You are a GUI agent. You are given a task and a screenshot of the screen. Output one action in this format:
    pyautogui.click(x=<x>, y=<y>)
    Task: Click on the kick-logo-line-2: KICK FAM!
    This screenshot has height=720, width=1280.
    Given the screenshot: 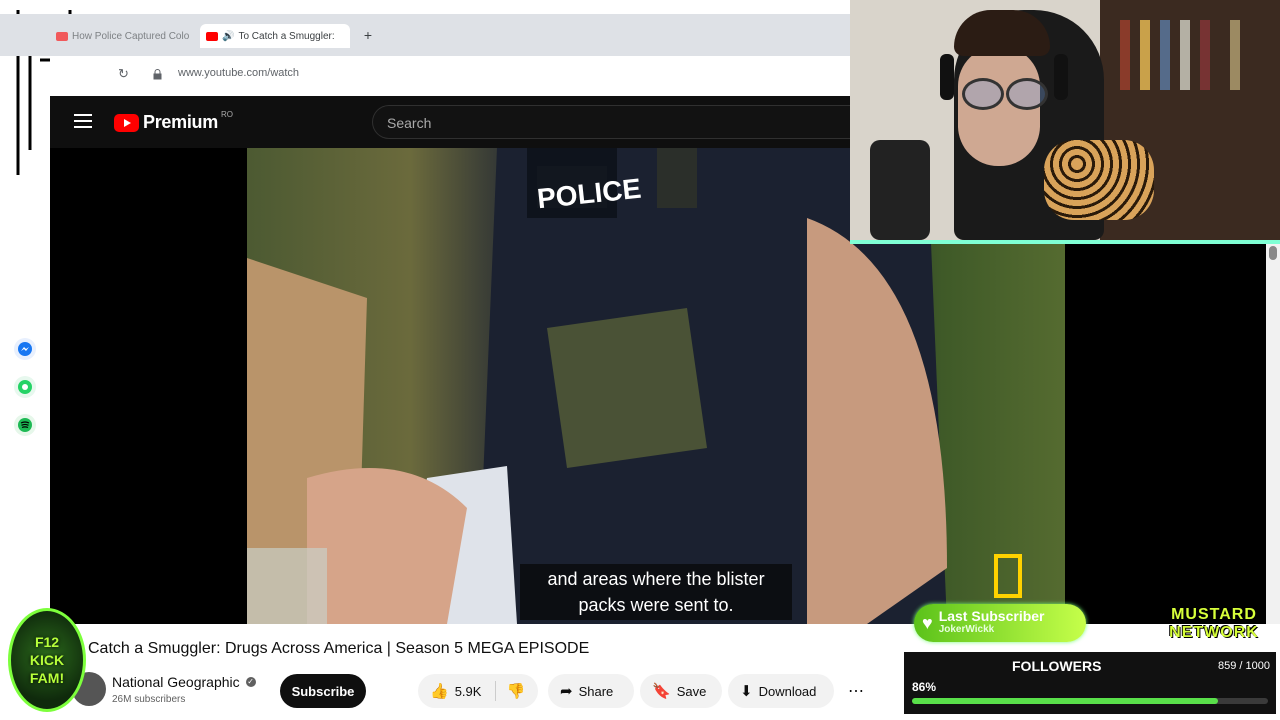 What is the action you would take?
    pyautogui.click(x=47, y=669)
    